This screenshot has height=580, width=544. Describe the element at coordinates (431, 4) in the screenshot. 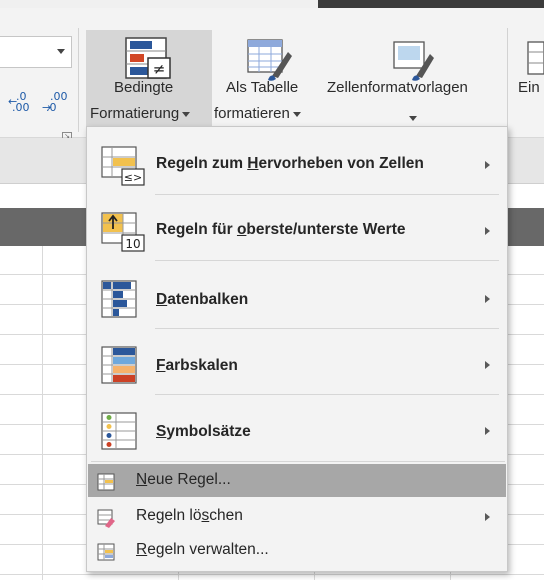

I see `title-bar-dark-section` at that location.